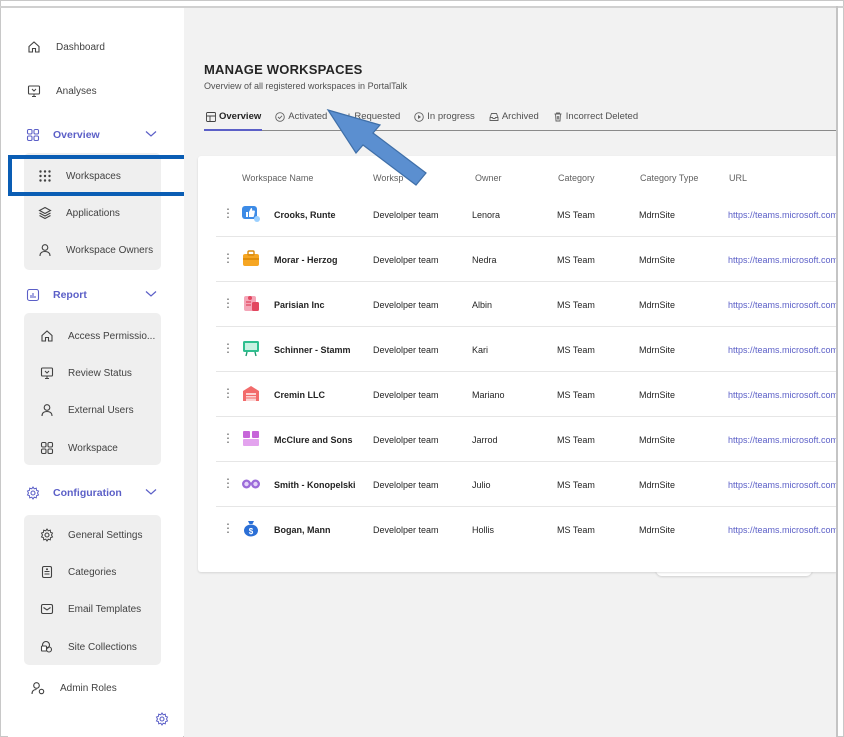 The image size is (844, 737). I want to click on column-header-url: URL, so click(738, 178).